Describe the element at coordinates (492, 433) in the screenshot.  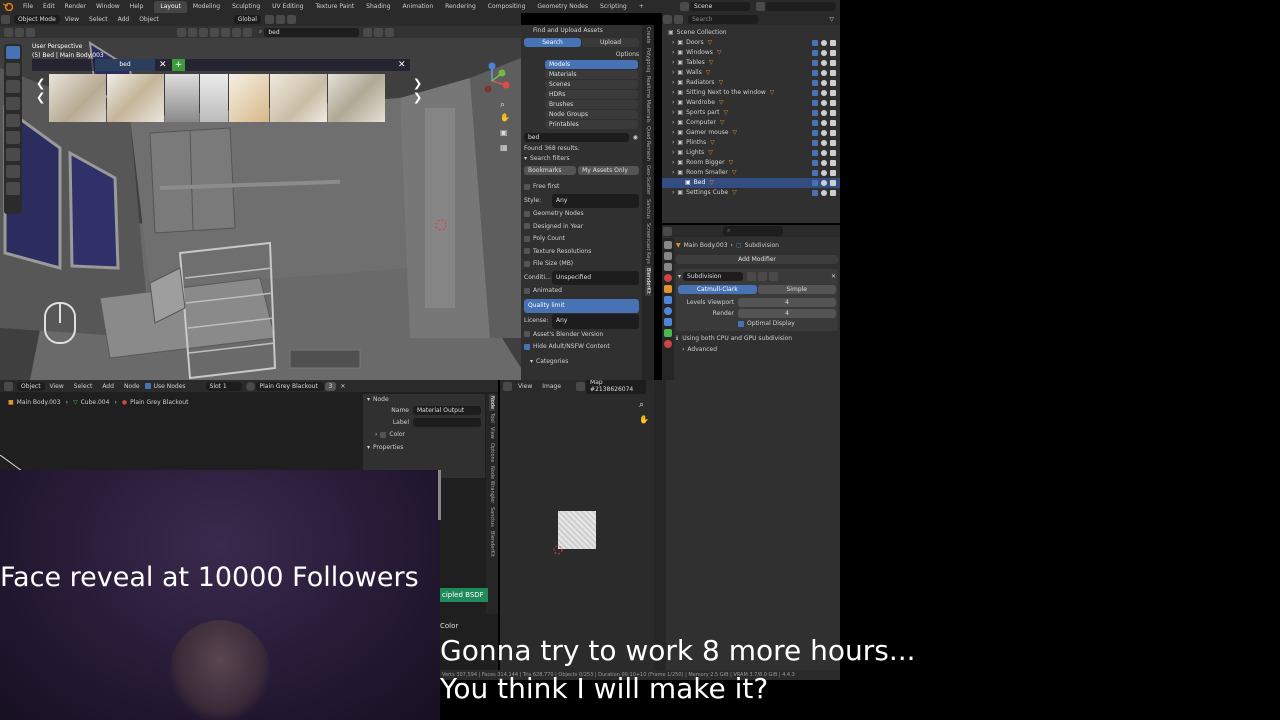
I see `node-tab-view: View` at that location.